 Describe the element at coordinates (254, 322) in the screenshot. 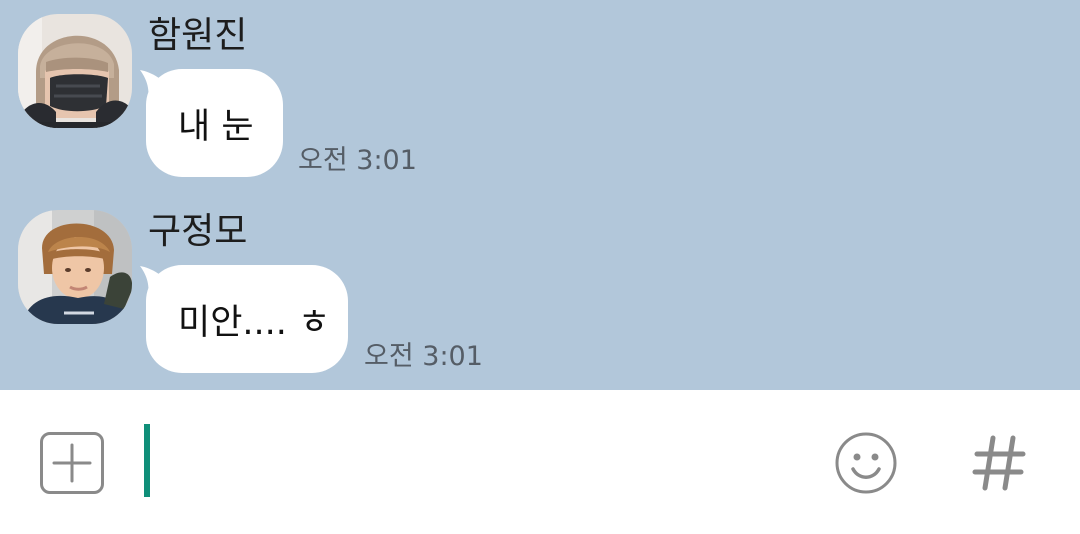

I see `message-text: 미안.... ㅎ` at that location.